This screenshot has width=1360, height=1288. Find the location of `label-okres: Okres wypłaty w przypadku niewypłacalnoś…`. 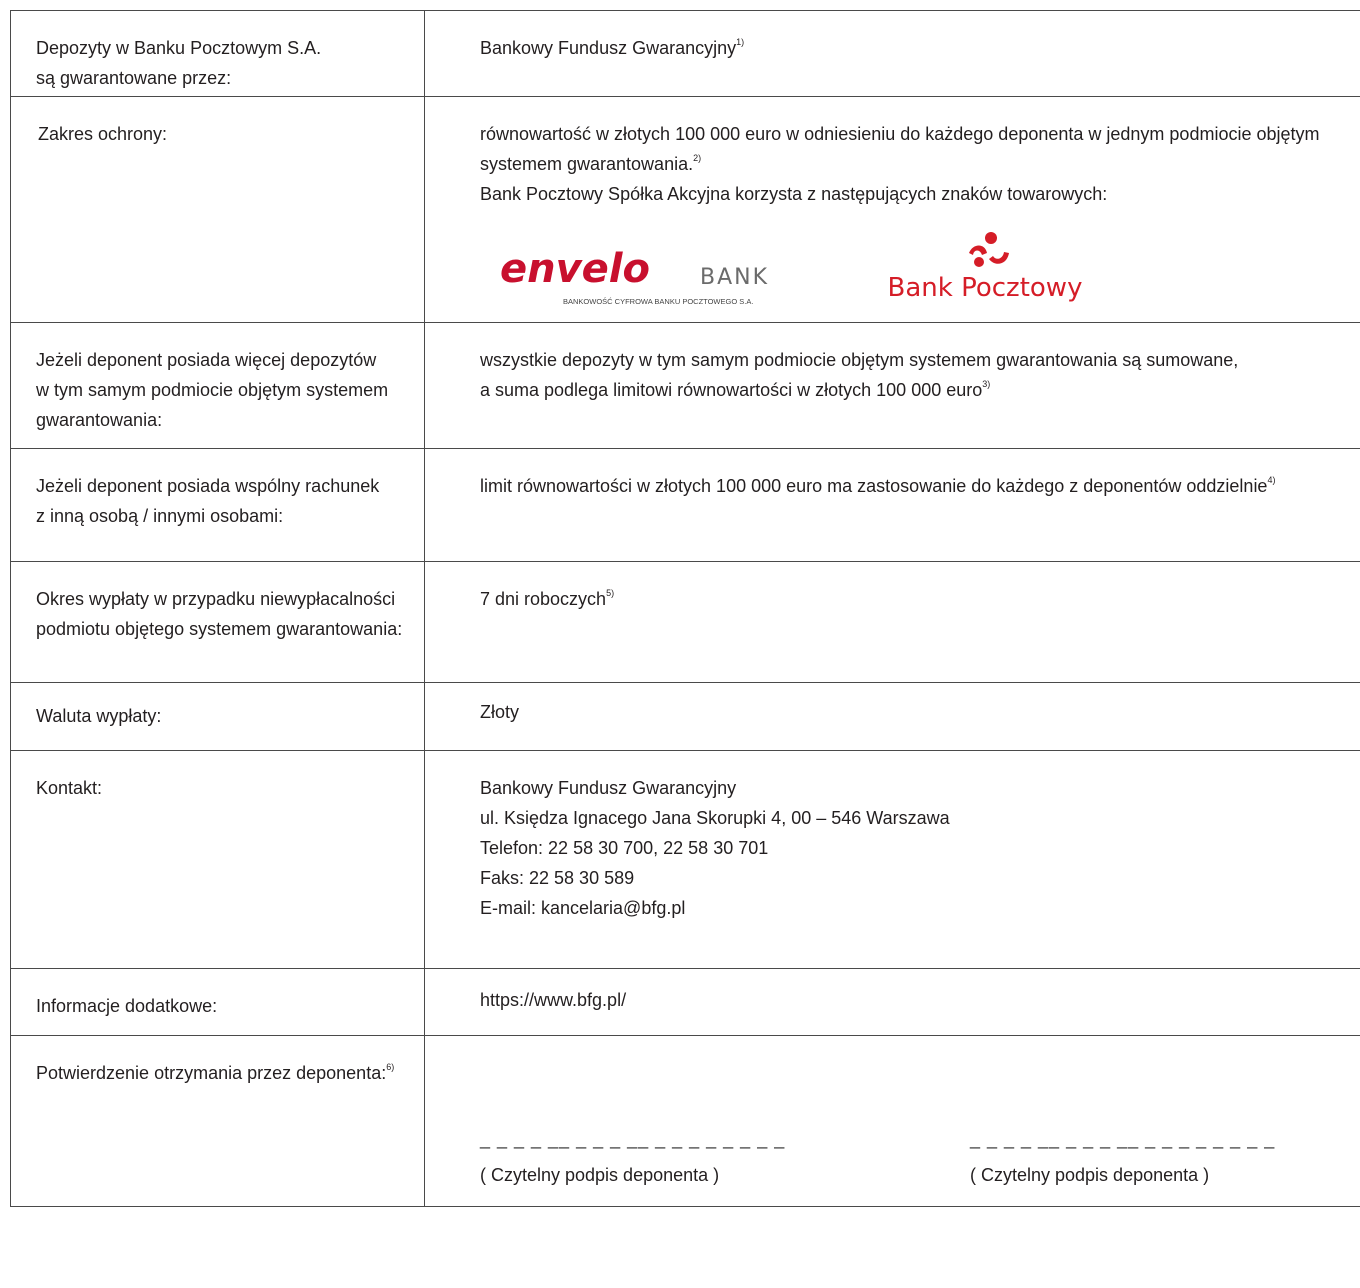

label-okres: Okres wypłaty w przypadku niewypłacalnoś… is located at coordinates (217, 622).